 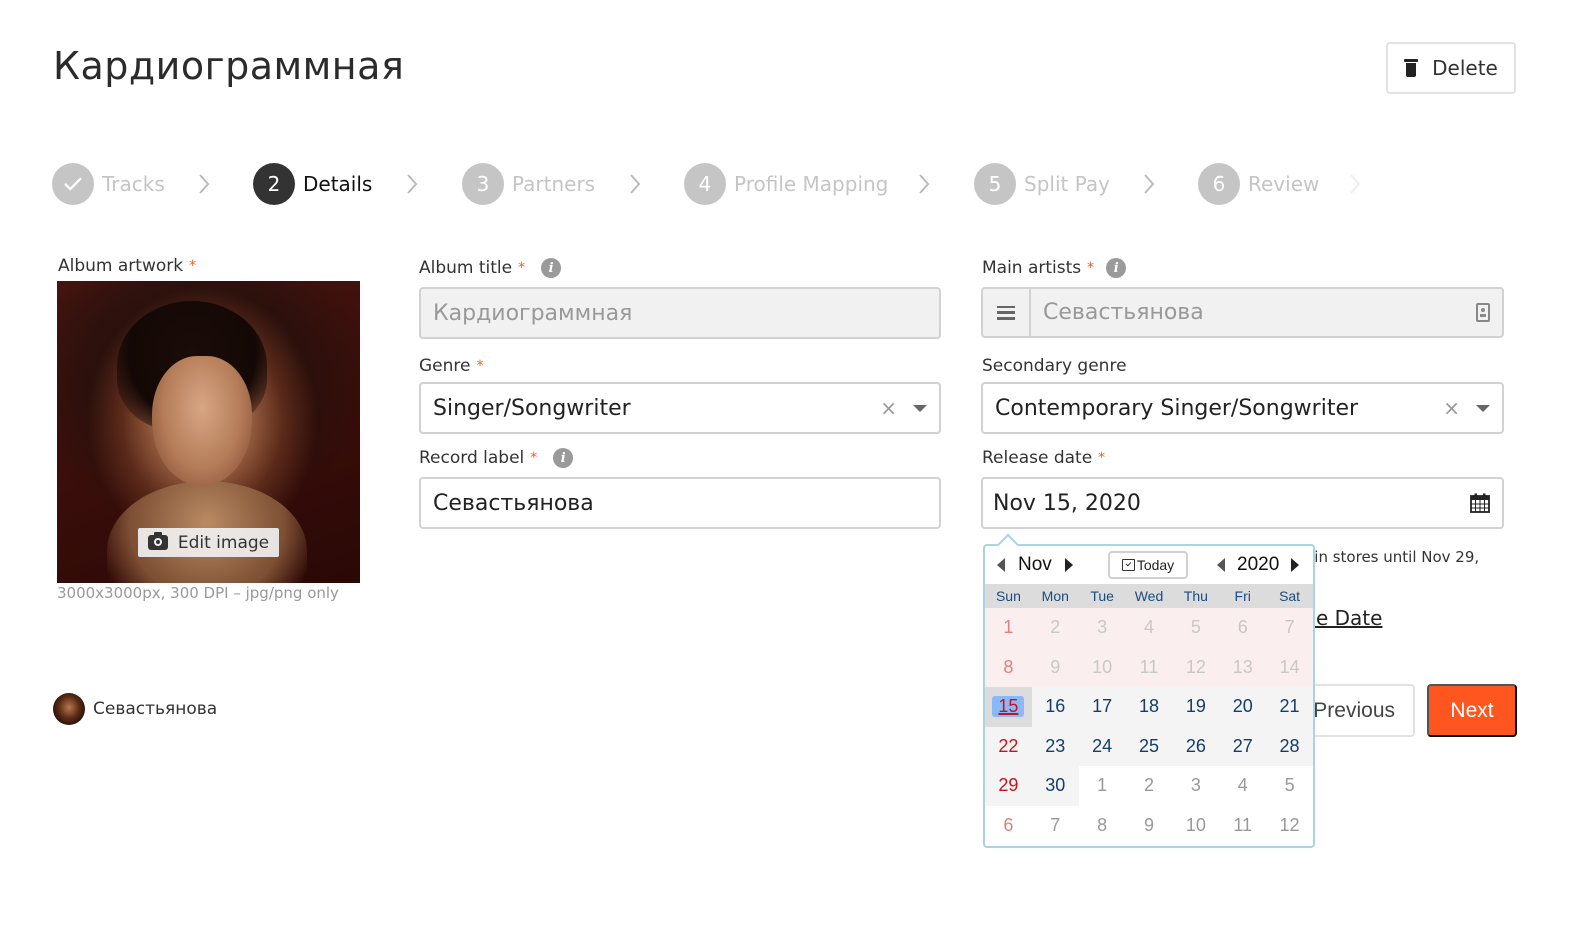 I want to click on record-label-input: Севастьянова, so click(x=680, y=503).